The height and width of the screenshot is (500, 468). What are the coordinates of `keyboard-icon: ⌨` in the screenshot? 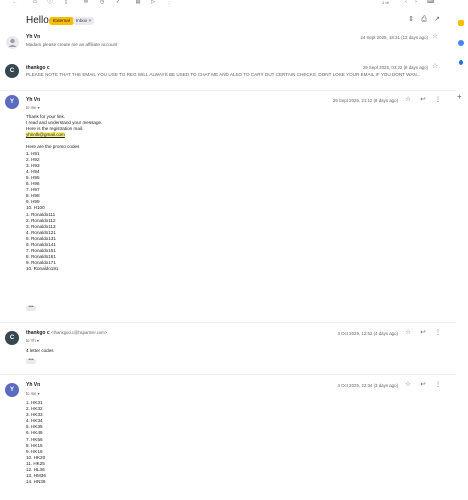 It's located at (430, 2).